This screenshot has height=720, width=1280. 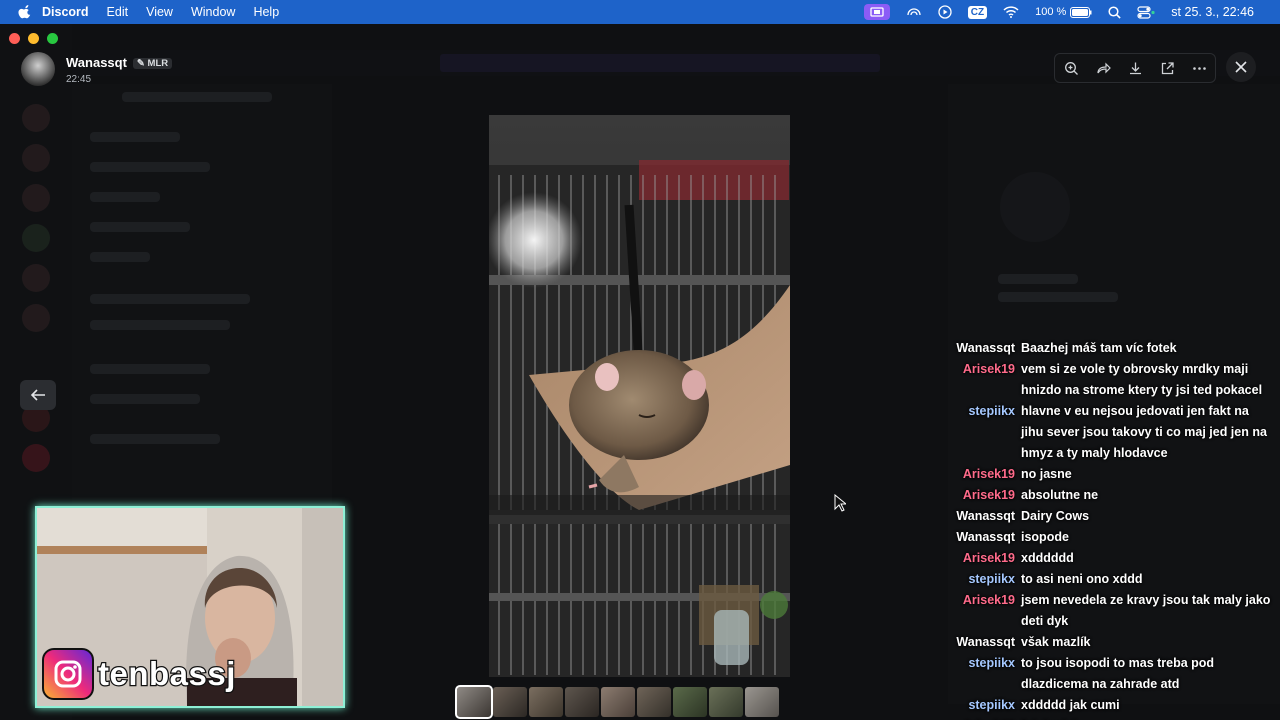 What do you see at coordinates (1055, 516) in the screenshot?
I see `chat-text: Dairy Cows` at bounding box center [1055, 516].